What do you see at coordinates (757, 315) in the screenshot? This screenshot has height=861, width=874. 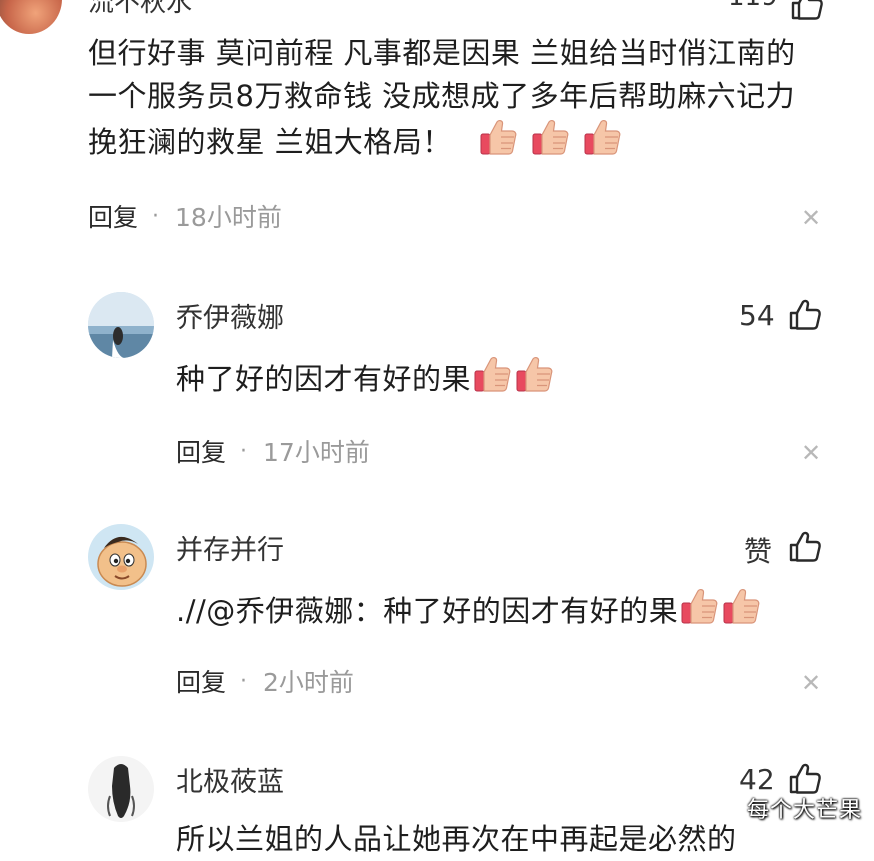 I see `like-count: 54` at bounding box center [757, 315].